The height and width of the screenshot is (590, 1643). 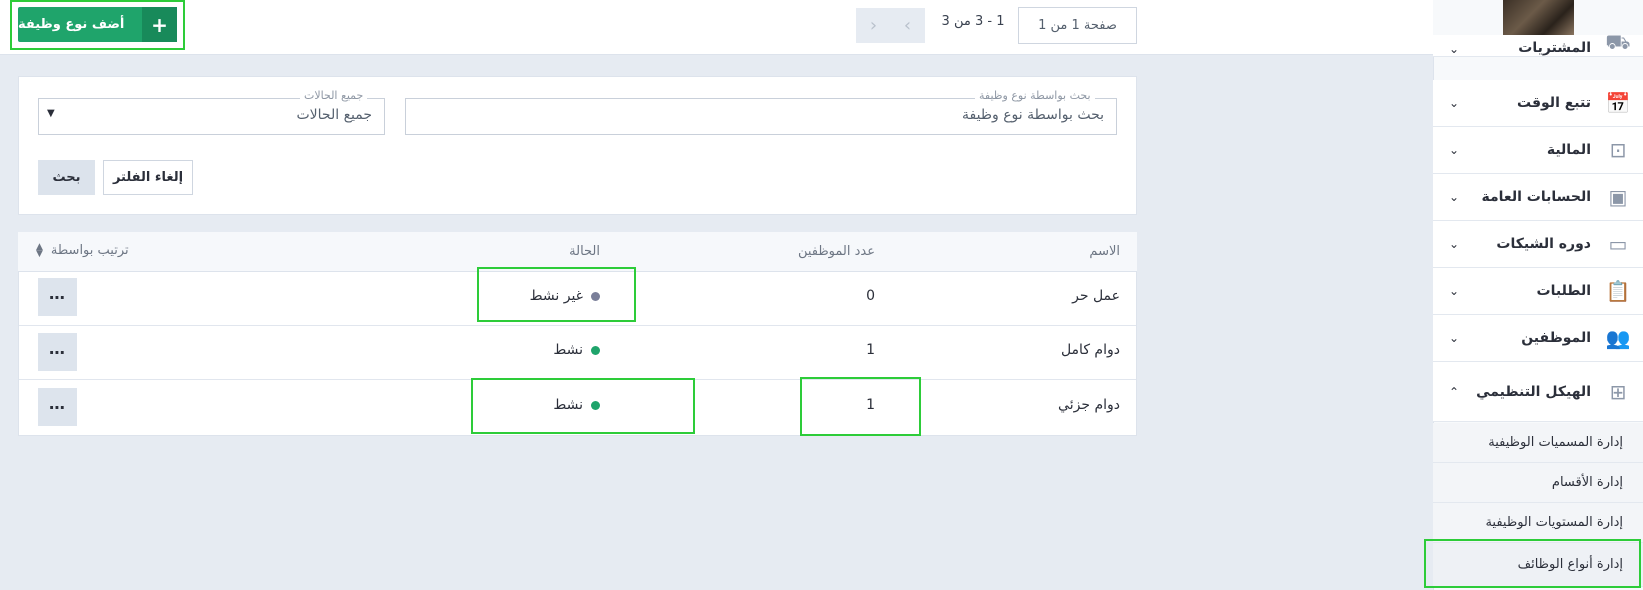 I want to click on sidebar-item-finance: ⊡ المالية ⌄, so click(x=1538, y=150).